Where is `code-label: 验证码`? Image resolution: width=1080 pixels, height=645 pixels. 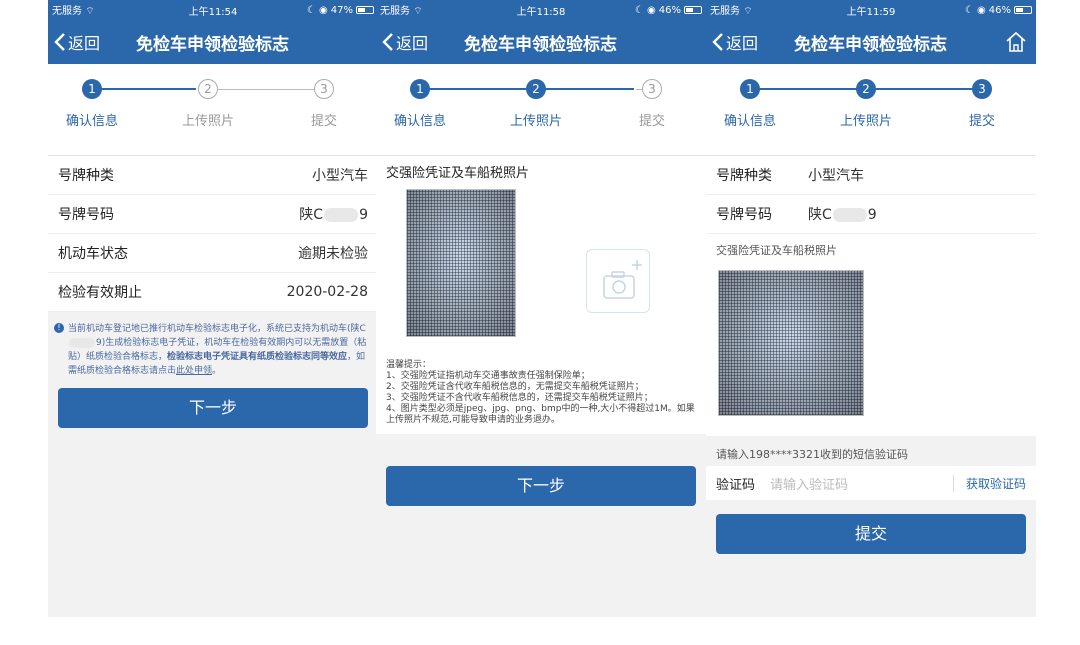 code-label: 验证码 is located at coordinates (736, 485).